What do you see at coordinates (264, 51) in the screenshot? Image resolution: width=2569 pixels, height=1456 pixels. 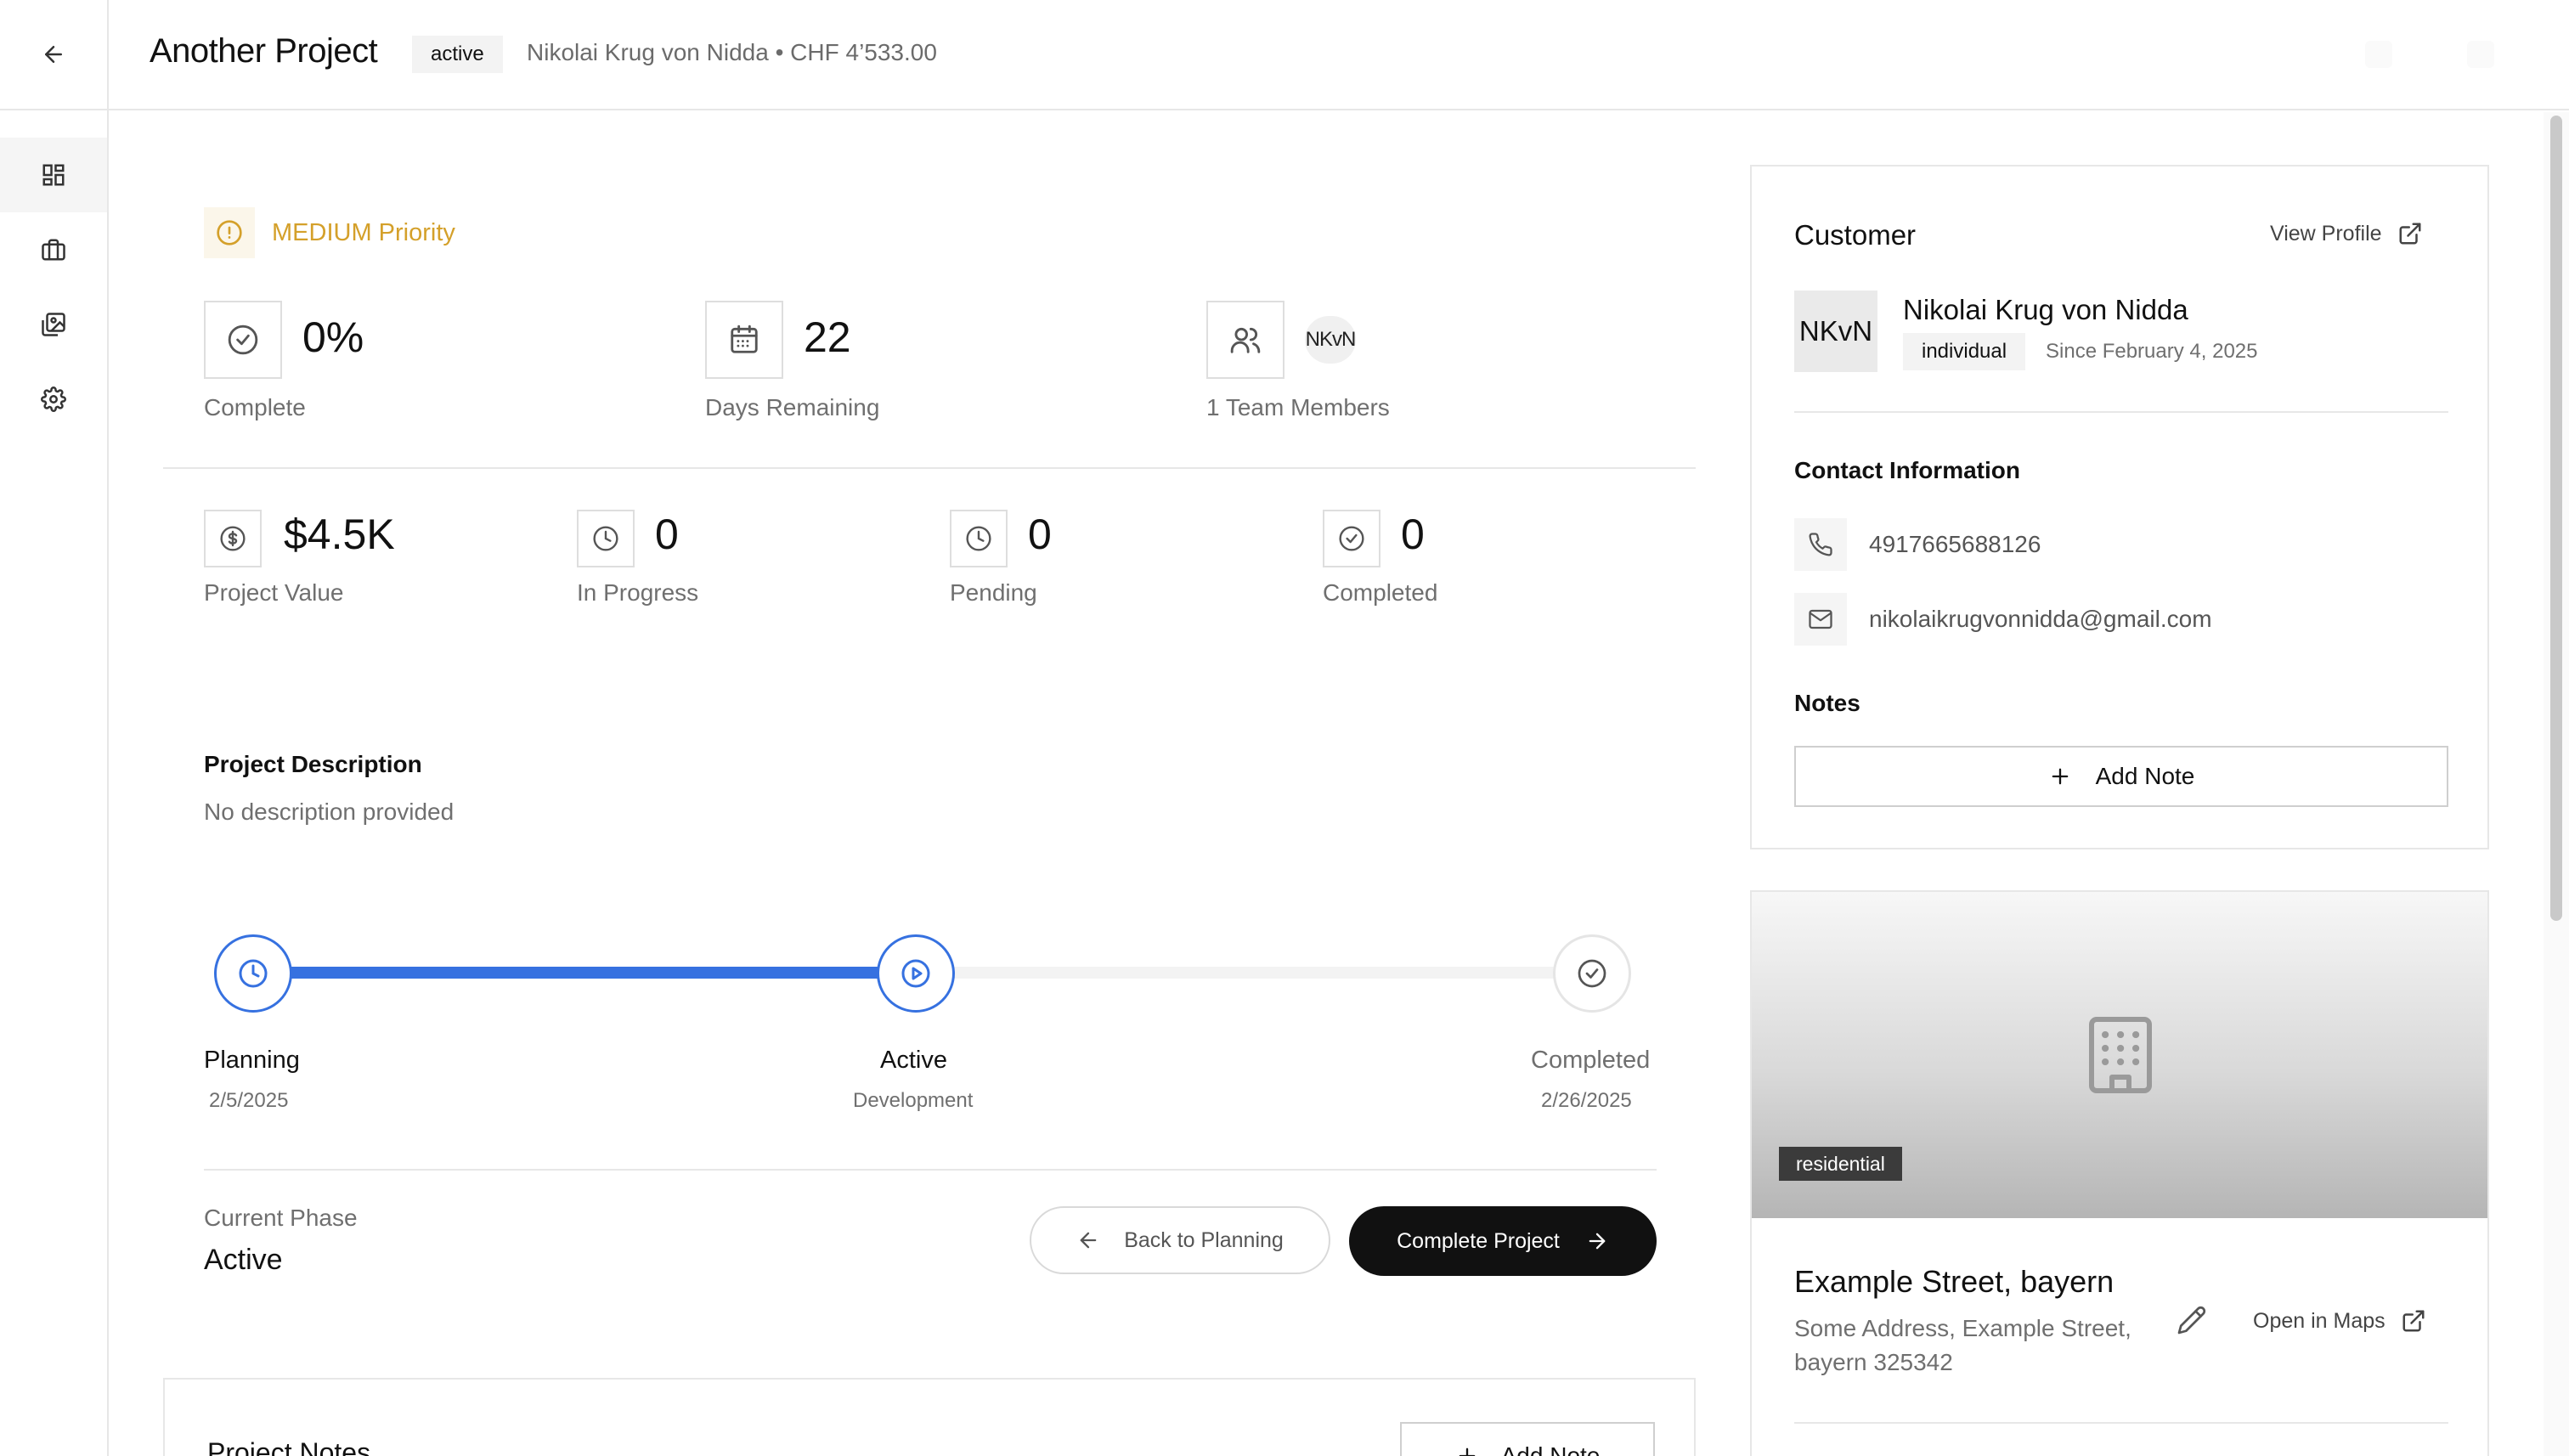 I see `page-title: Another Project` at bounding box center [264, 51].